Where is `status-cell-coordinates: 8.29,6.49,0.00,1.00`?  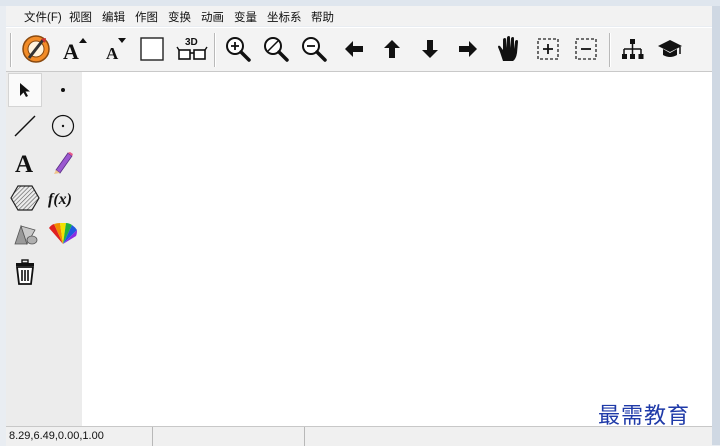
status-cell-coordinates: 8.29,6.49,0.00,1.00 is located at coordinates (79, 436).